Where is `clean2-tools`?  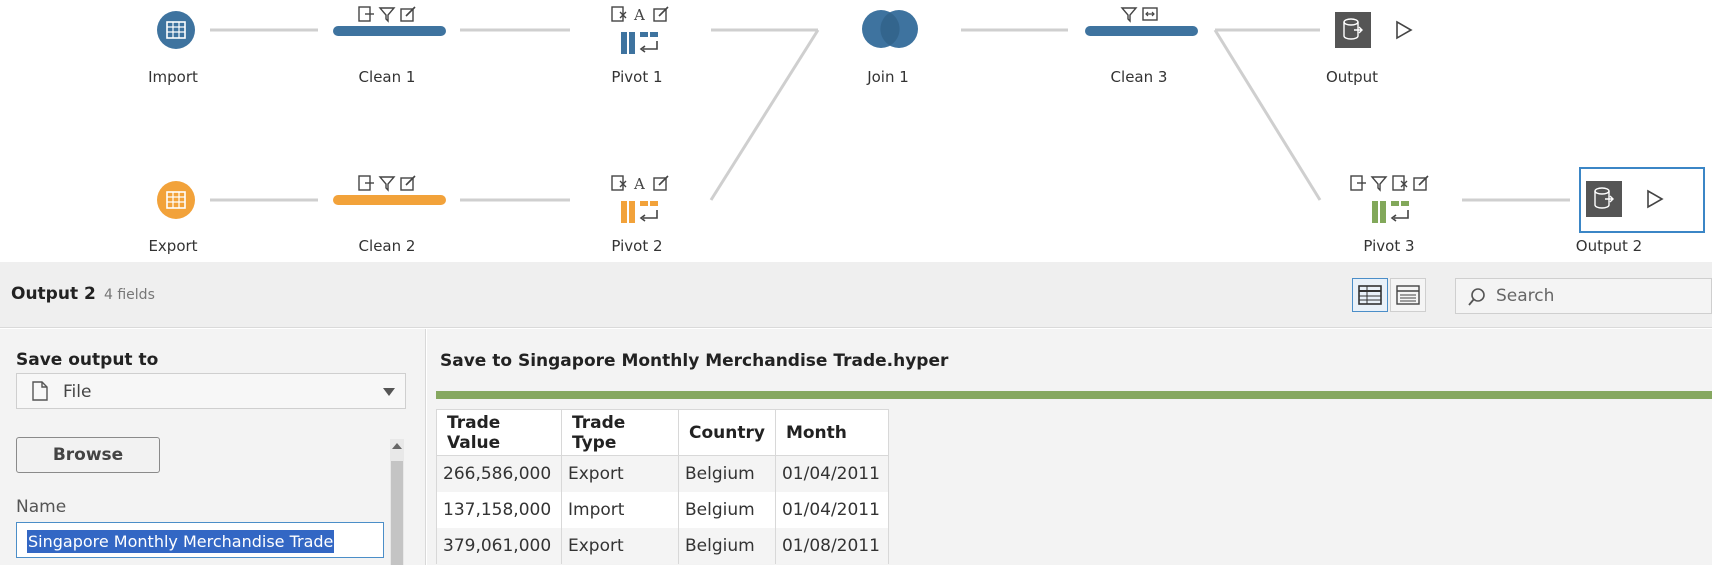
clean2-tools is located at coordinates (387, 183).